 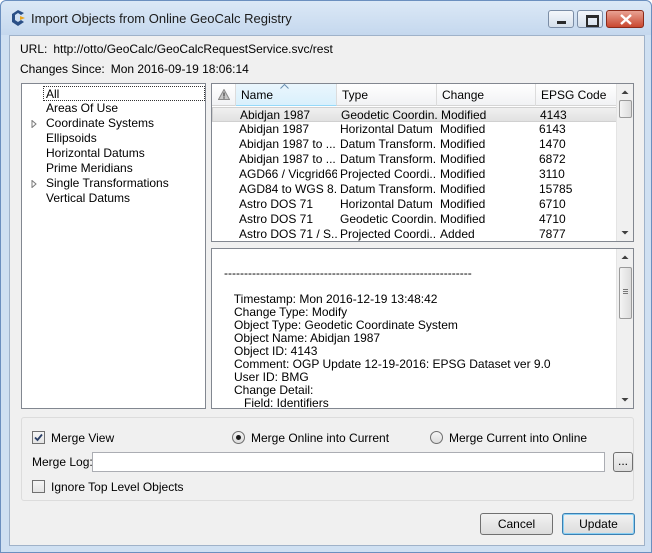 What do you see at coordinates (179, 69) in the screenshot?
I see `changes-since-value: Mon 2016-09-19 18:06:14` at bounding box center [179, 69].